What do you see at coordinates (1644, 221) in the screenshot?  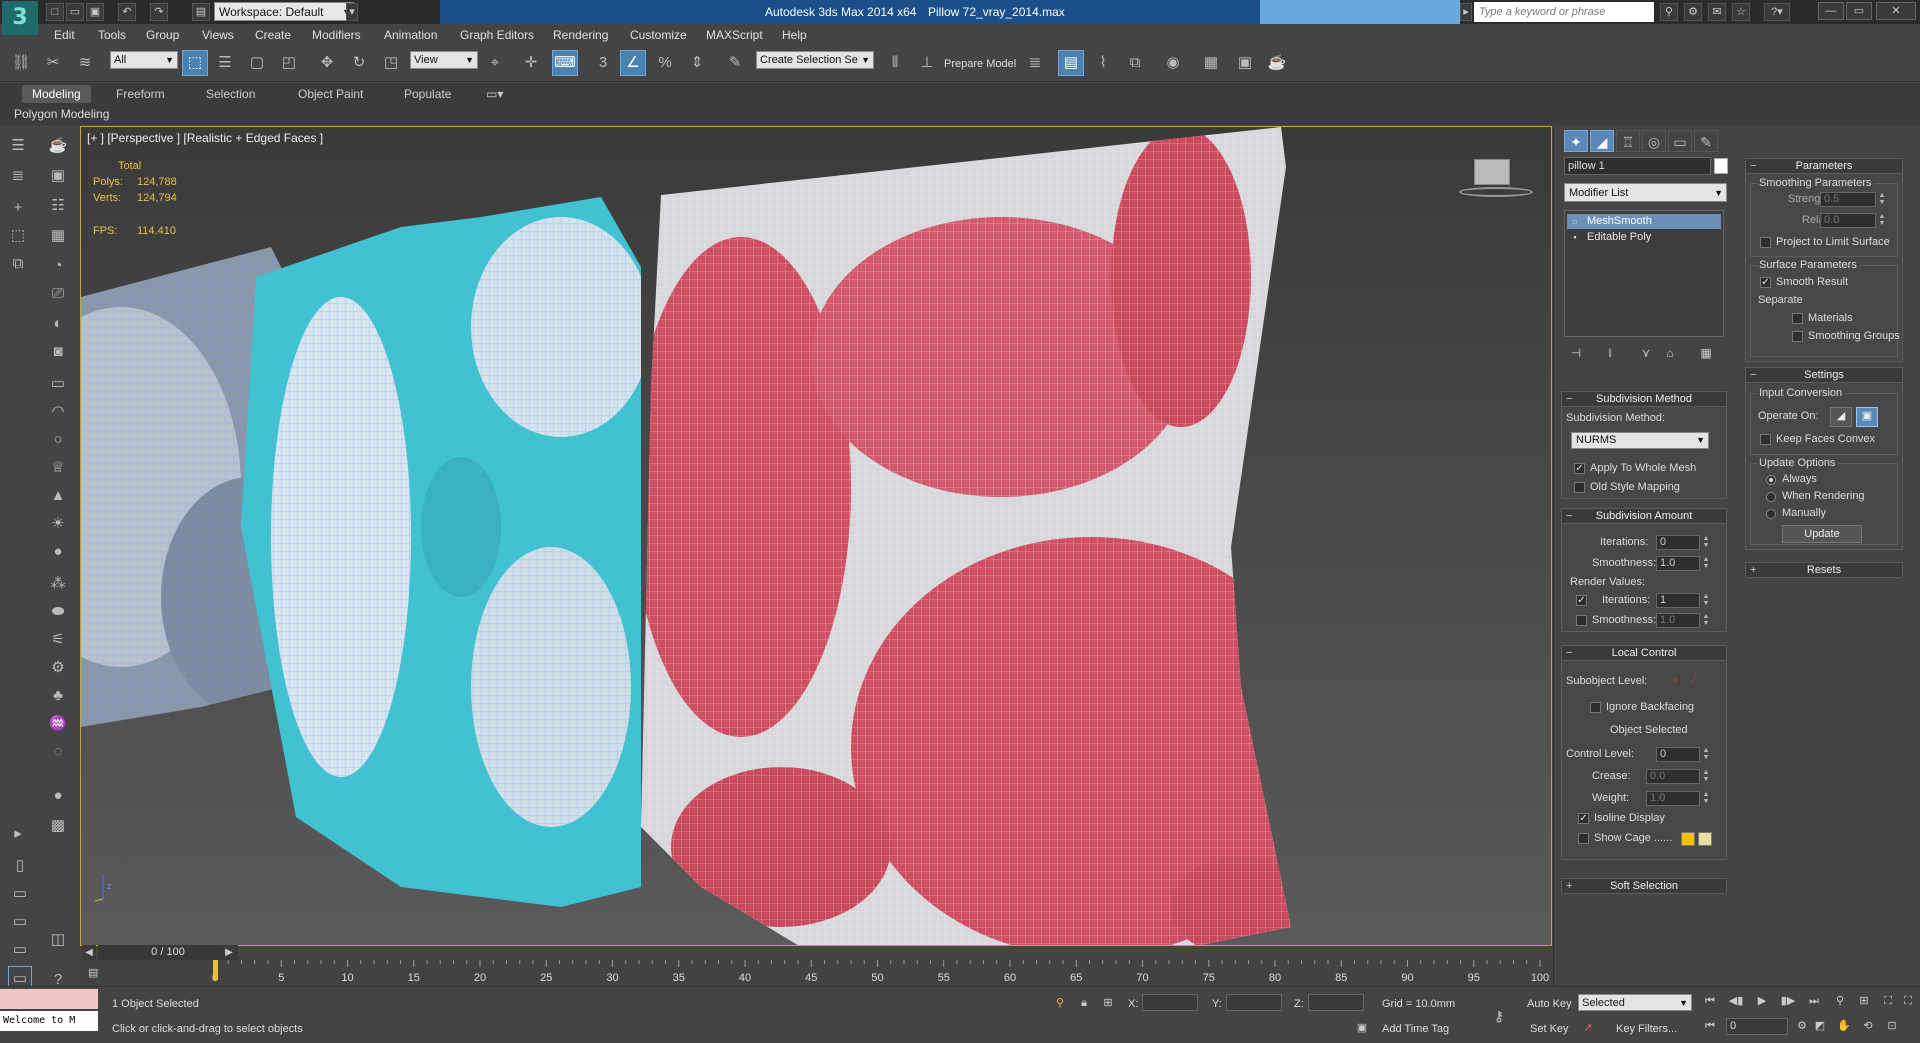 I see `stack-item-meshsmooth: ☼ MeshSmooth` at bounding box center [1644, 221].